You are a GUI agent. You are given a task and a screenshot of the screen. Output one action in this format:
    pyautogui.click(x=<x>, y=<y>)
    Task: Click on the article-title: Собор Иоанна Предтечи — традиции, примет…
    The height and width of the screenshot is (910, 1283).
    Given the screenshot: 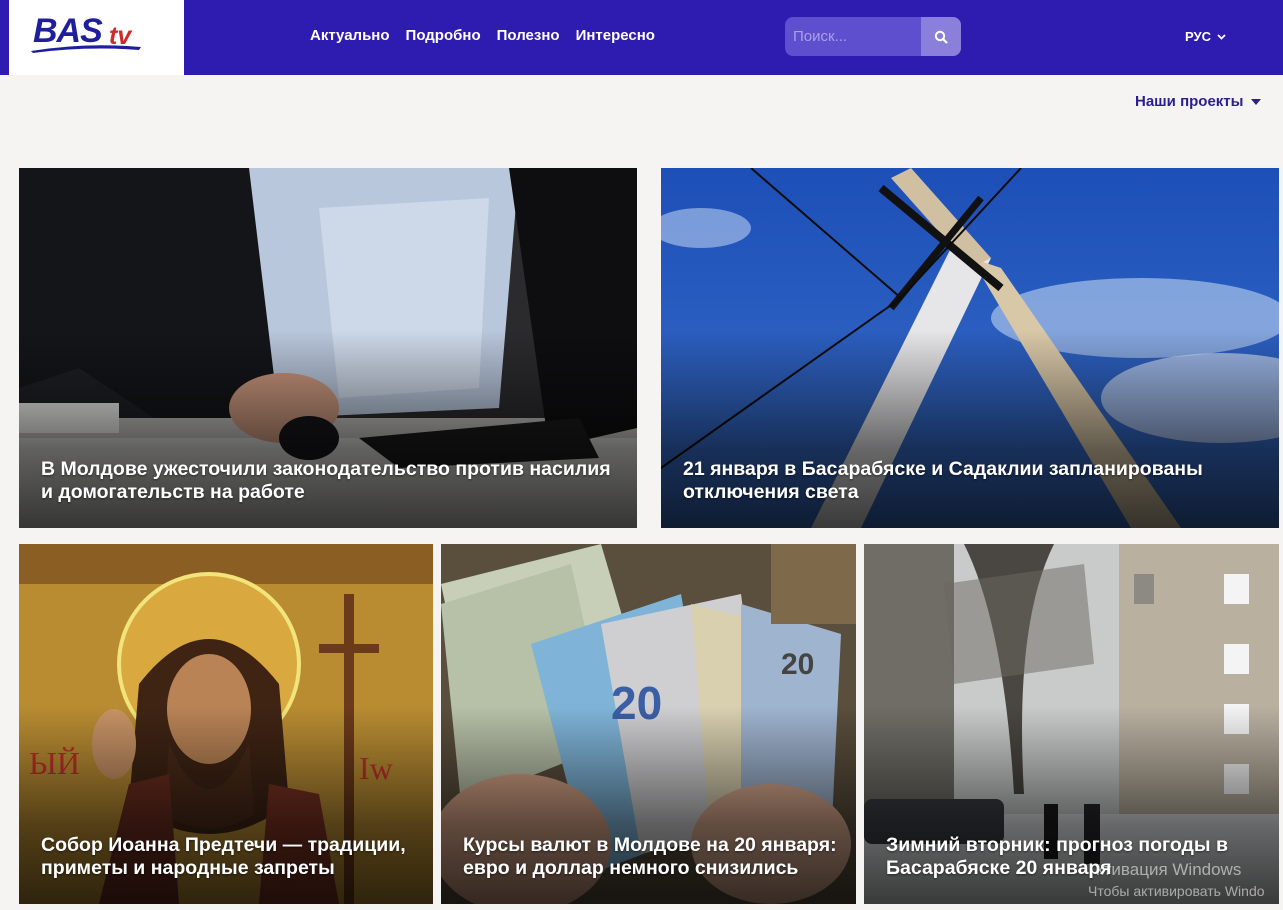 What is the action you would take?
    pyautogui.click(x=228, y=857)
    